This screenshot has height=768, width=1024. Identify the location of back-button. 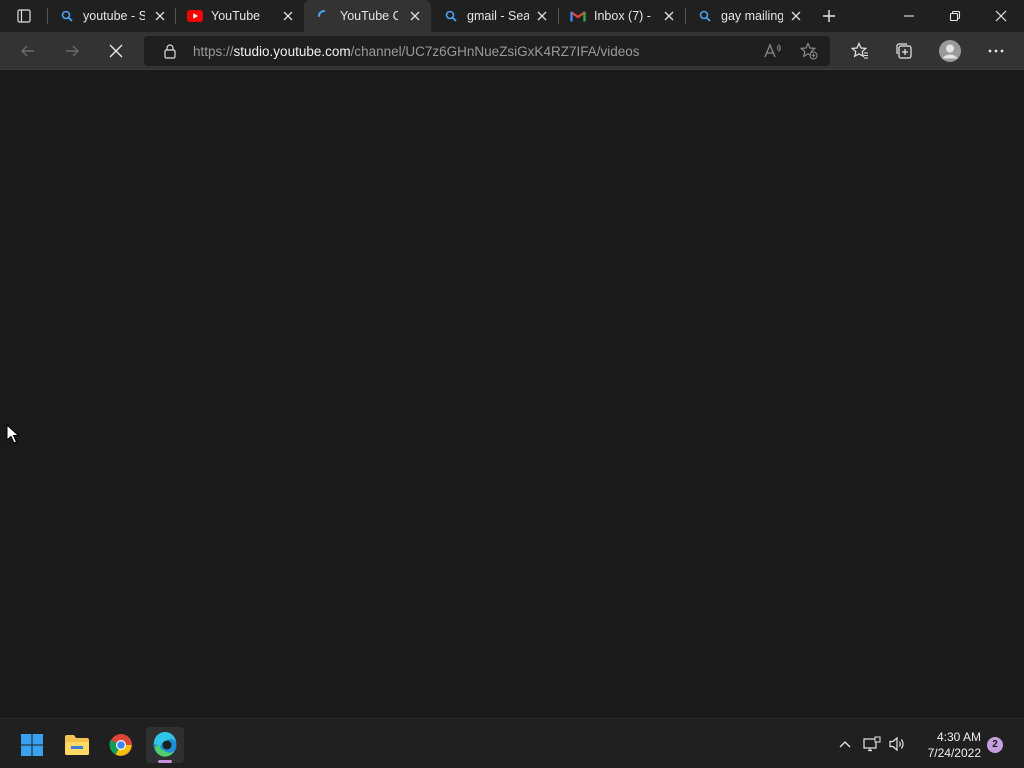
(28, 51).